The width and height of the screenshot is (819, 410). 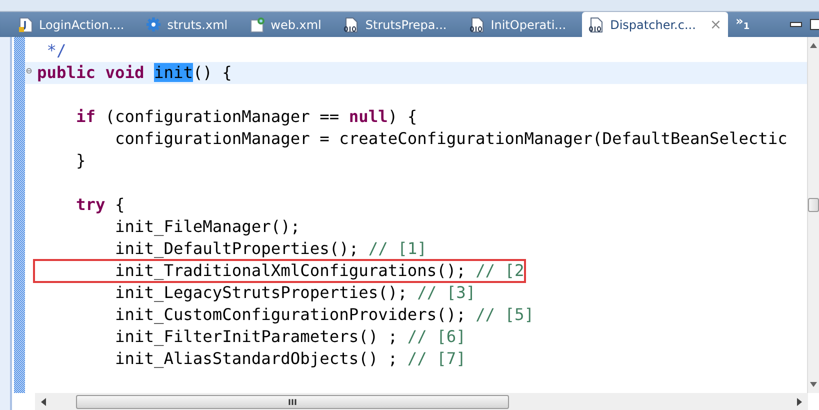 I want to click on code-line: init_FileManager();, so click(x=207, y=227).